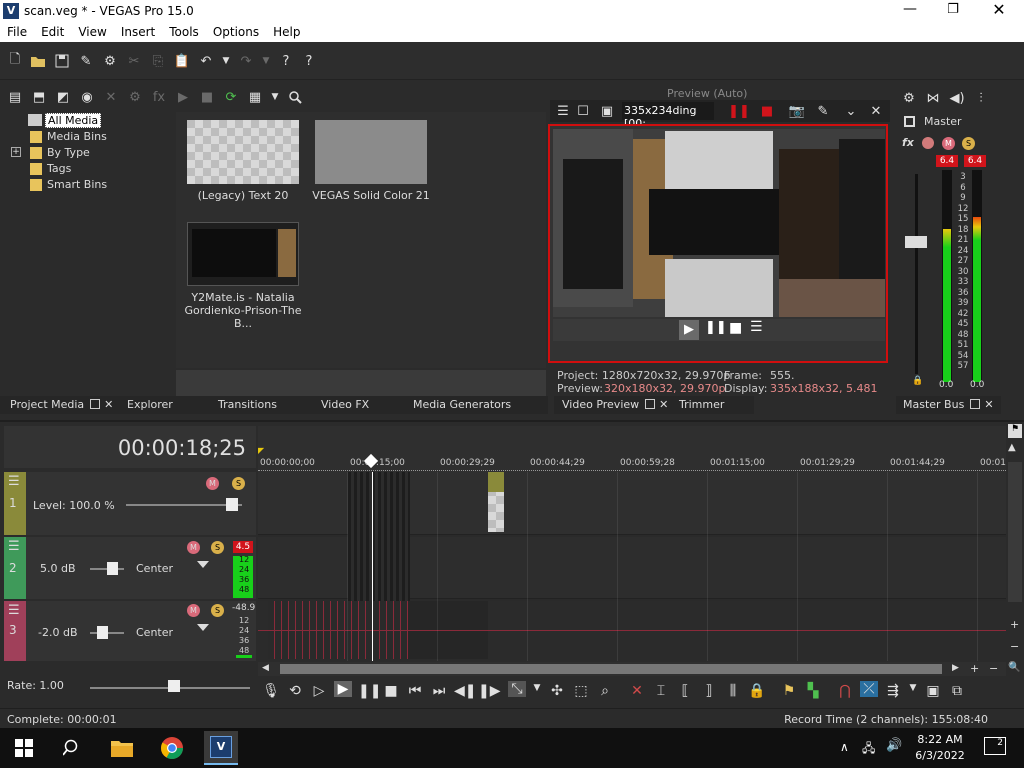  I want to click on save-icon, so click(62, 61).